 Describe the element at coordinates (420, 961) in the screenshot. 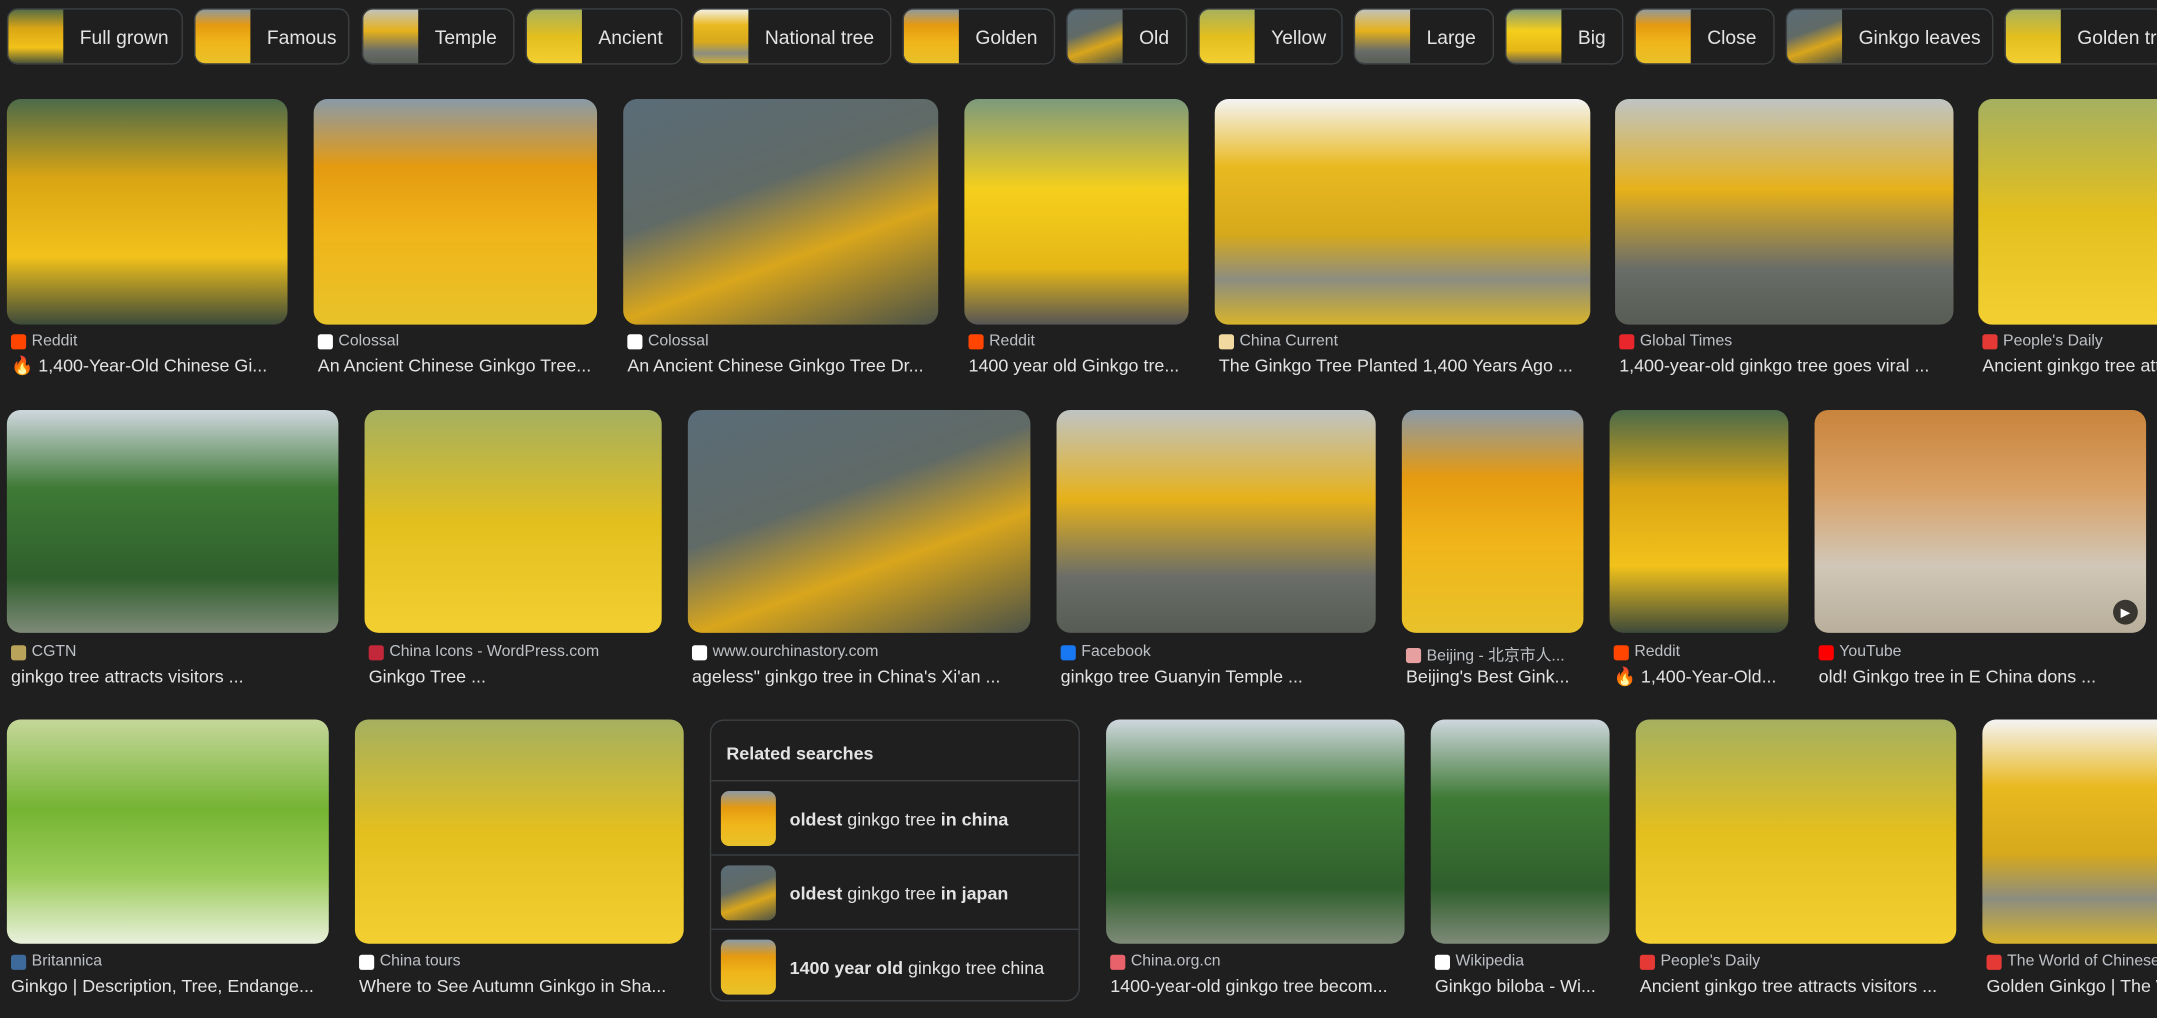

I see `source-name: China tours` at that location.